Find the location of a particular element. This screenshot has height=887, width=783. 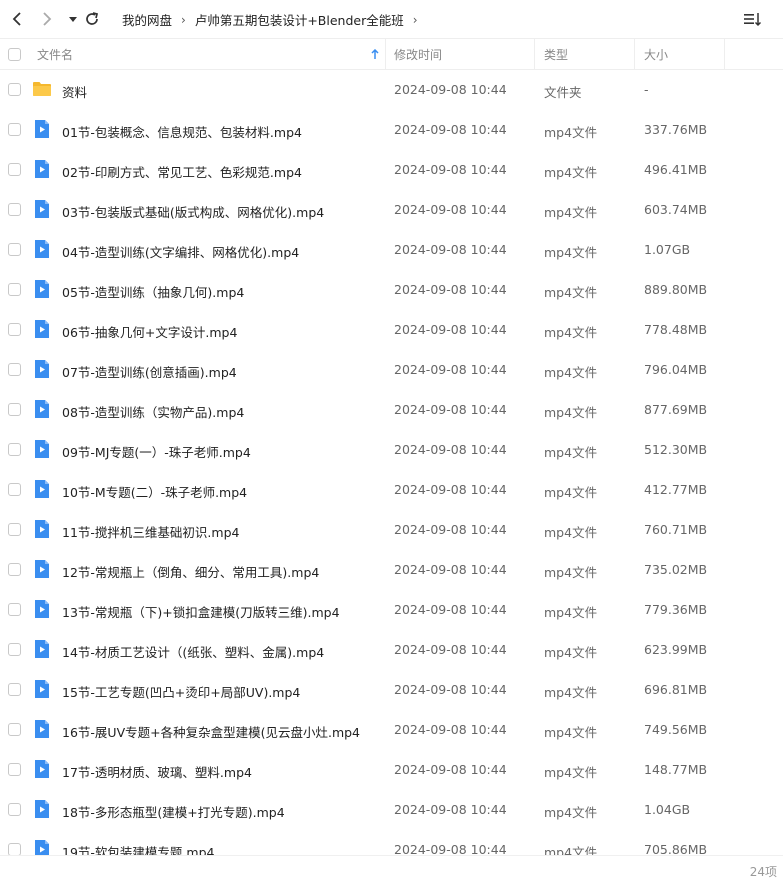

file-name: 01节-包装概念、信息规范、包装材料.mp4 is located at coordinates (182, 131).